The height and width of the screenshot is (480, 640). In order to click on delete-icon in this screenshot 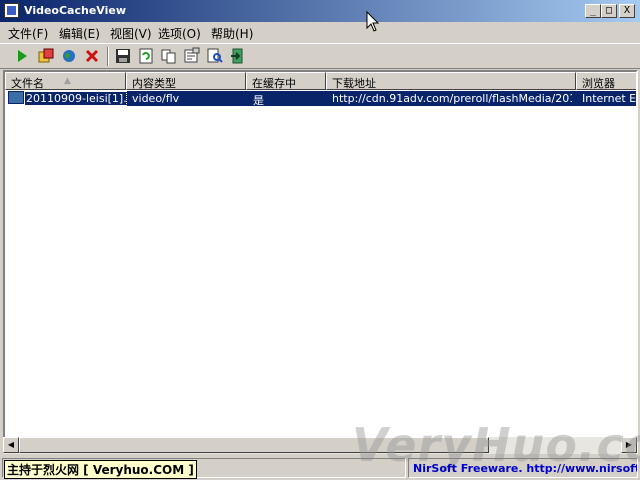, I will do `click(92, 56)`.